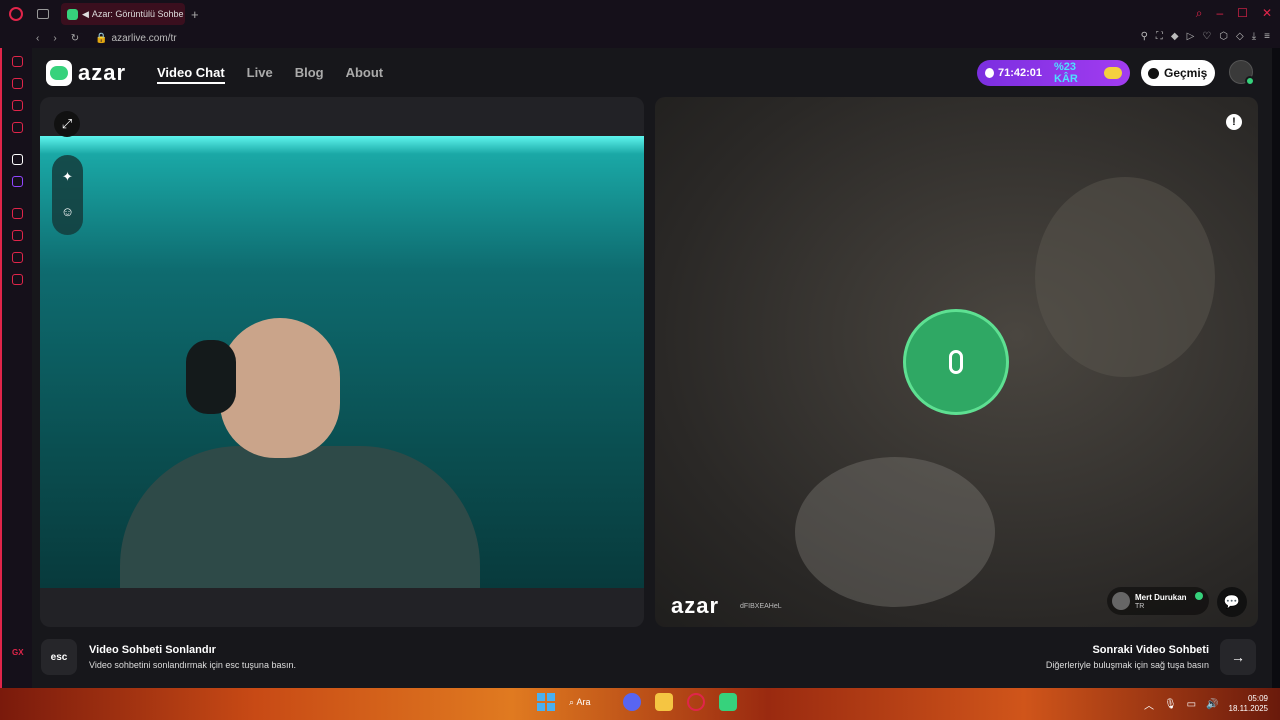 This screenshot has width=1280, height=720. I want to click on url-text: azarlive.com/tr, so click(144, 38).